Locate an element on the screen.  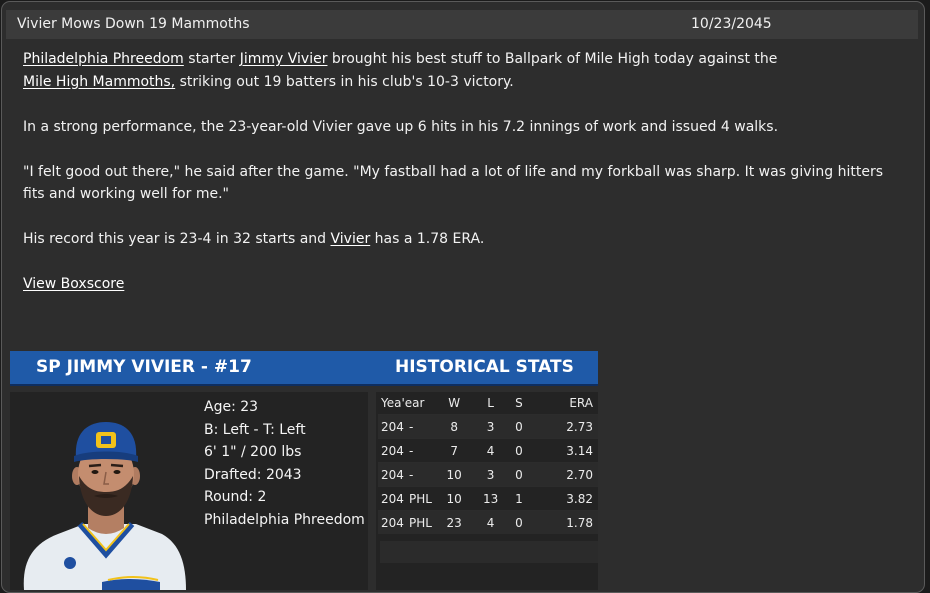
col-era: ERA is located at coordinates (563, 403).